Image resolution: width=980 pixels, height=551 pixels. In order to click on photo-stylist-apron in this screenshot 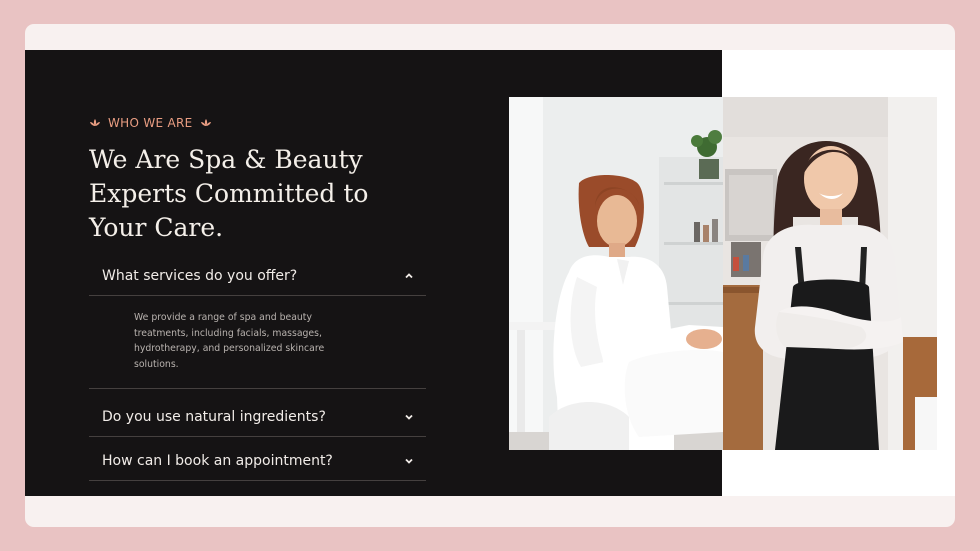, I will do `click(830, 273)`.